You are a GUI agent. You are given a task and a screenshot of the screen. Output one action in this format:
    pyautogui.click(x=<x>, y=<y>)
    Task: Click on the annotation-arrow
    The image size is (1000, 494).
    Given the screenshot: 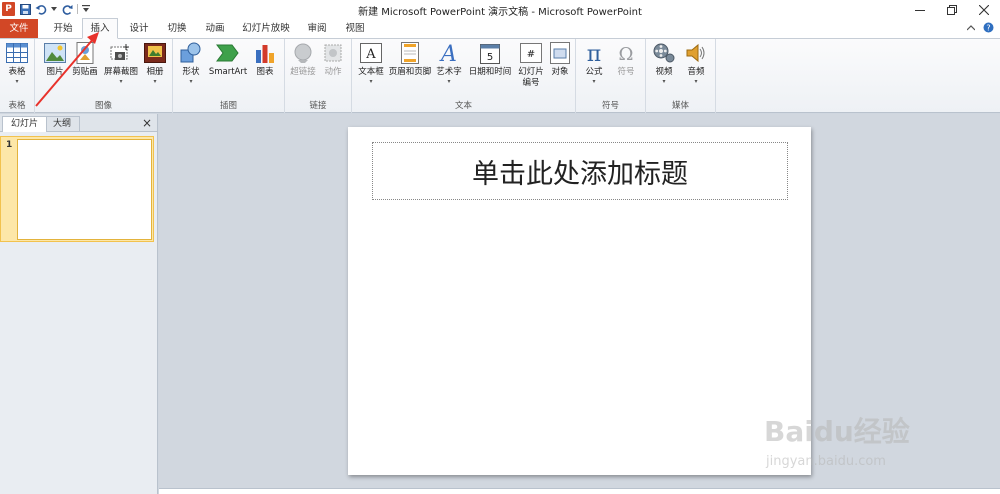 What is the action you would take?
    pyautogui.click(x=67, y=69)
    